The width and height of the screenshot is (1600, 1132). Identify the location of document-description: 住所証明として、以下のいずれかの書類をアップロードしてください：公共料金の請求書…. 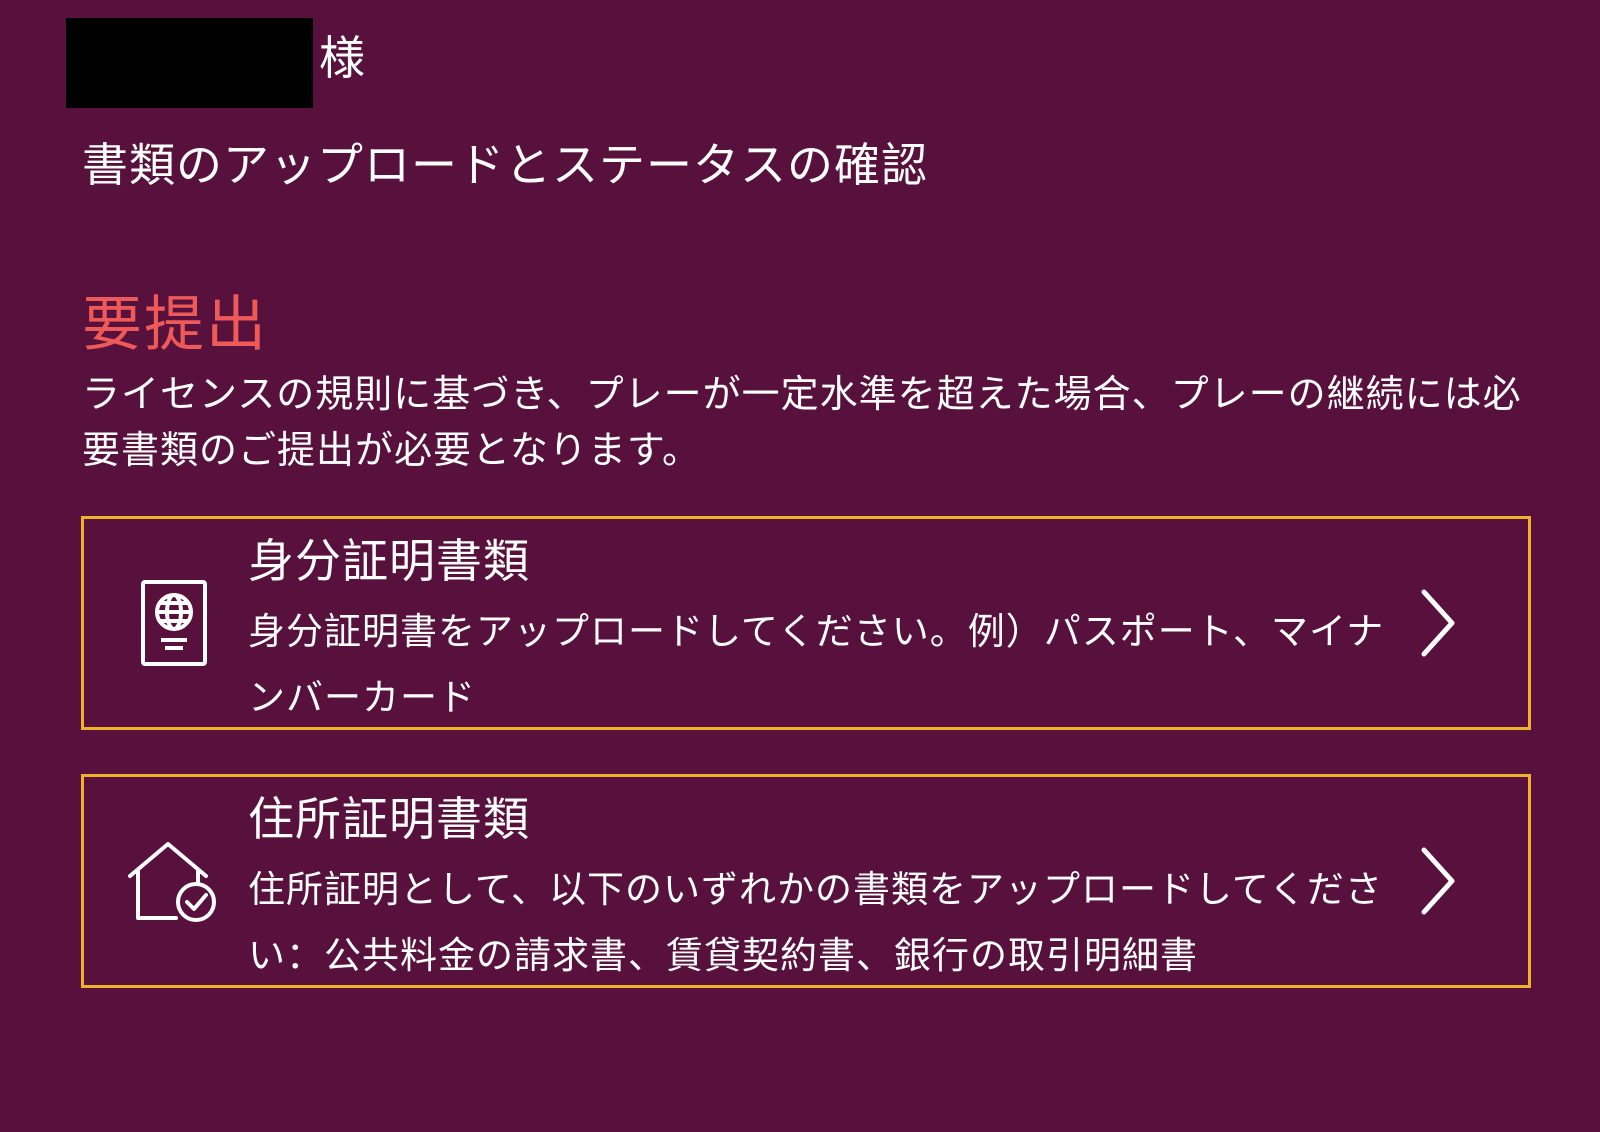
(815, 922).